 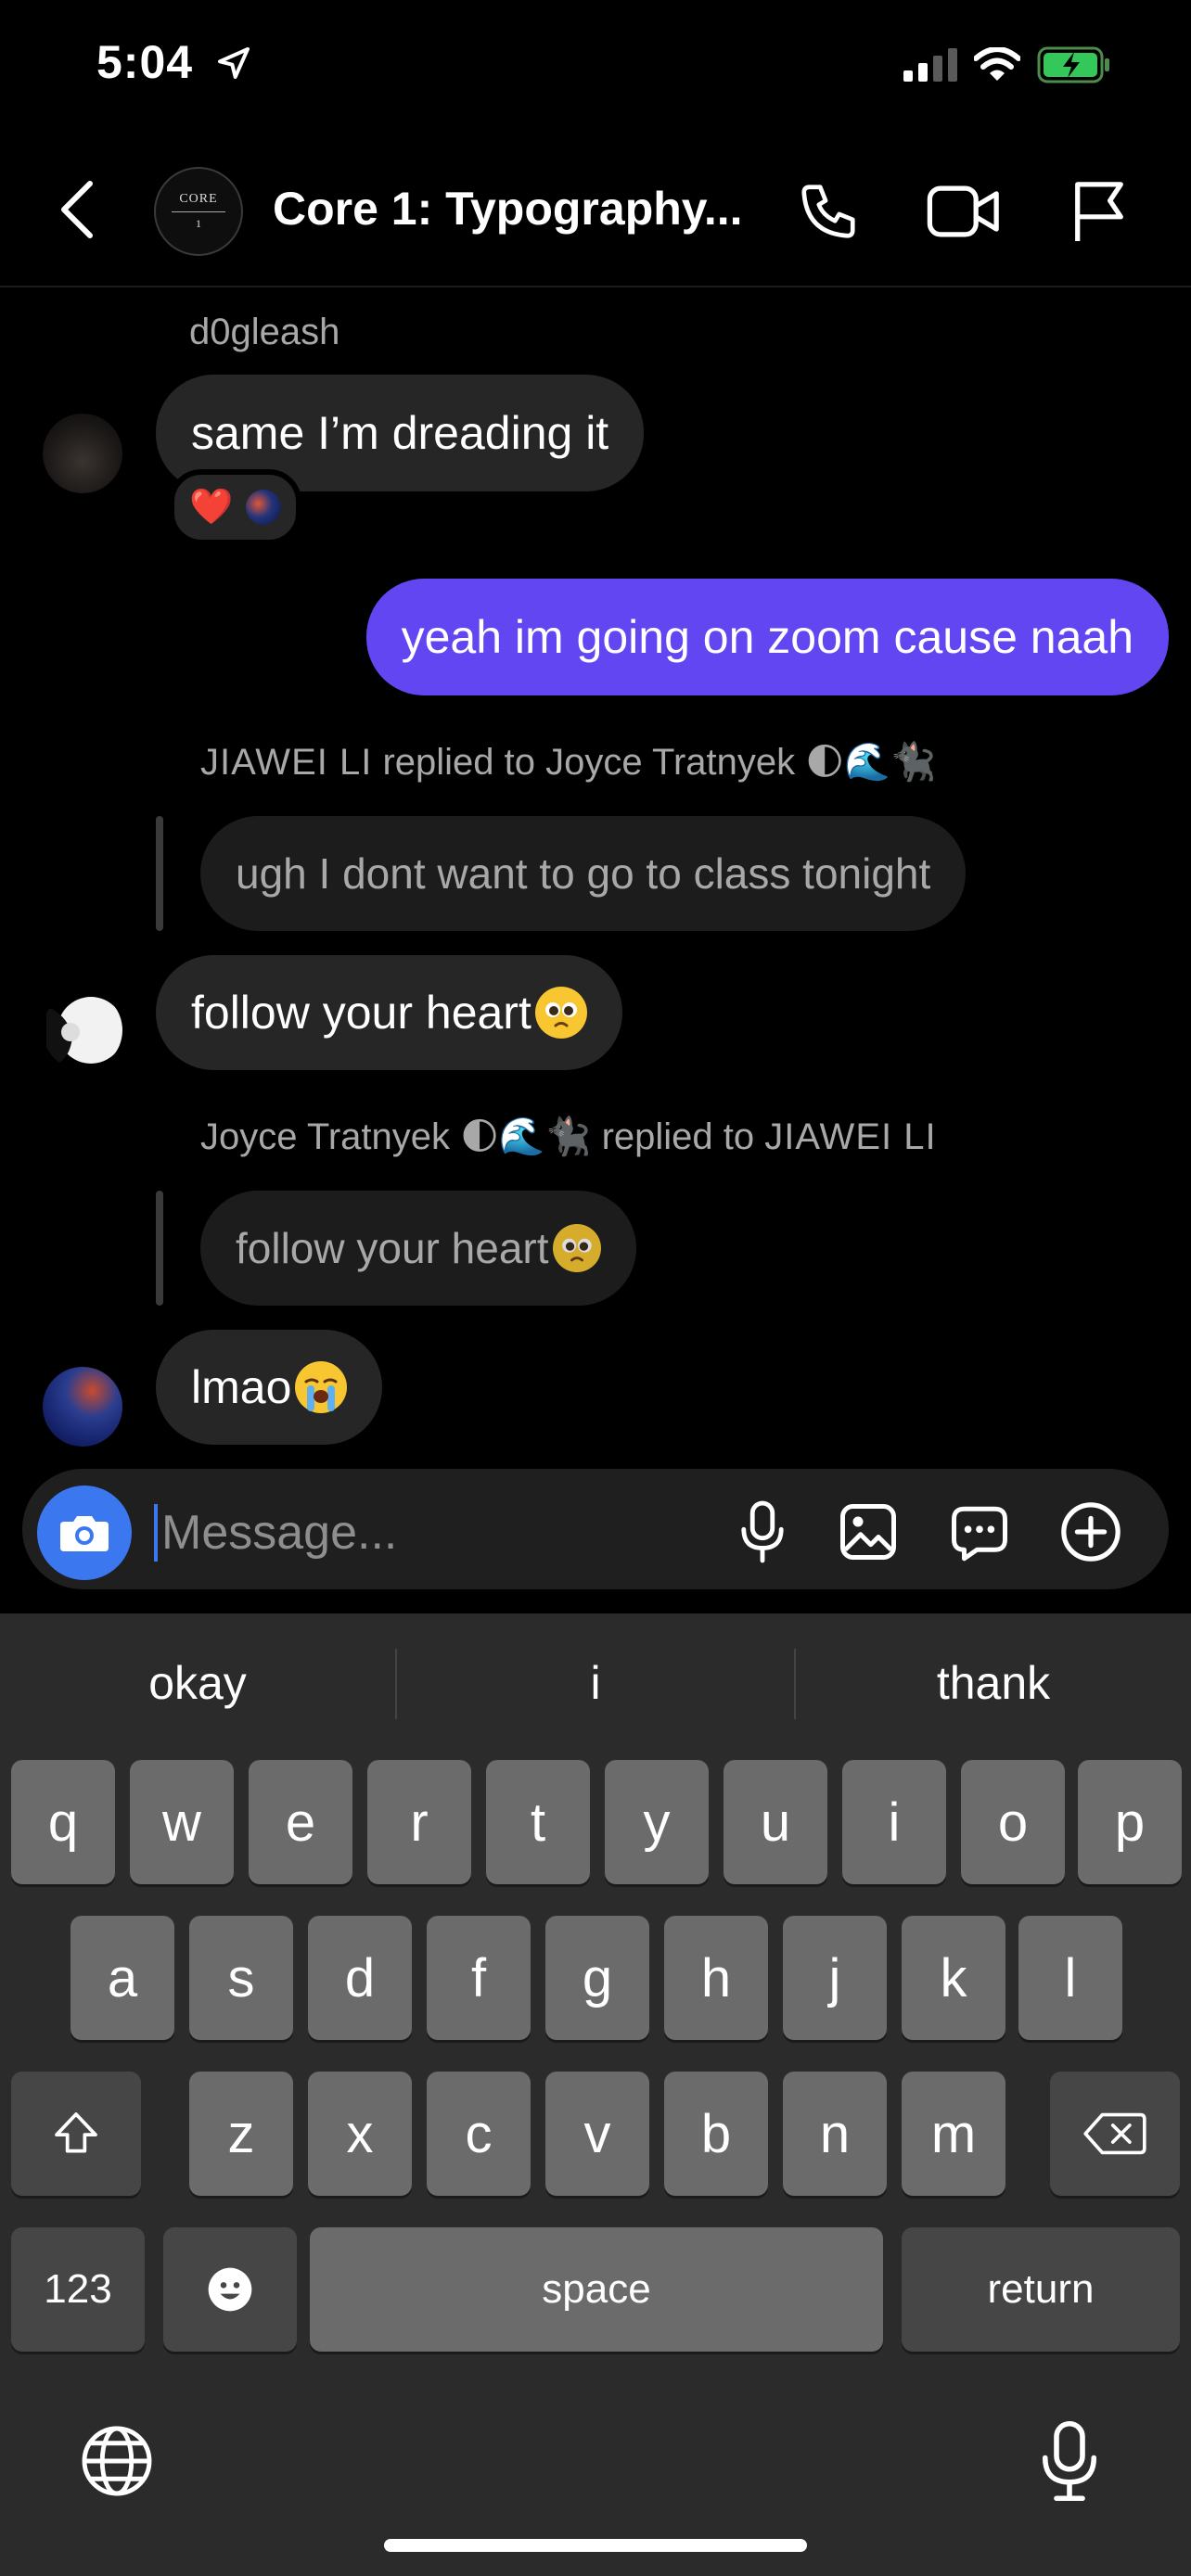 I want to click on message-bubble: follow your heart, so click(x=389, y=1012).